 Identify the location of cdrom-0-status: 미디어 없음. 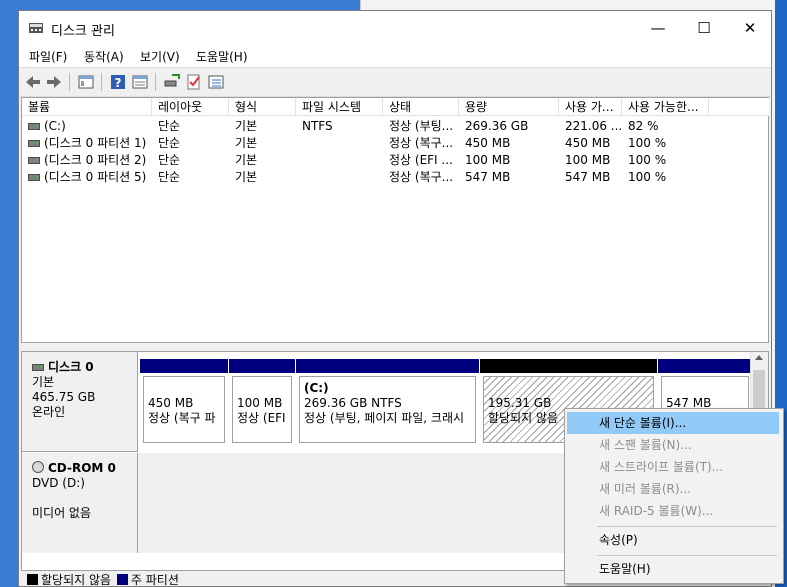
(62, 513).